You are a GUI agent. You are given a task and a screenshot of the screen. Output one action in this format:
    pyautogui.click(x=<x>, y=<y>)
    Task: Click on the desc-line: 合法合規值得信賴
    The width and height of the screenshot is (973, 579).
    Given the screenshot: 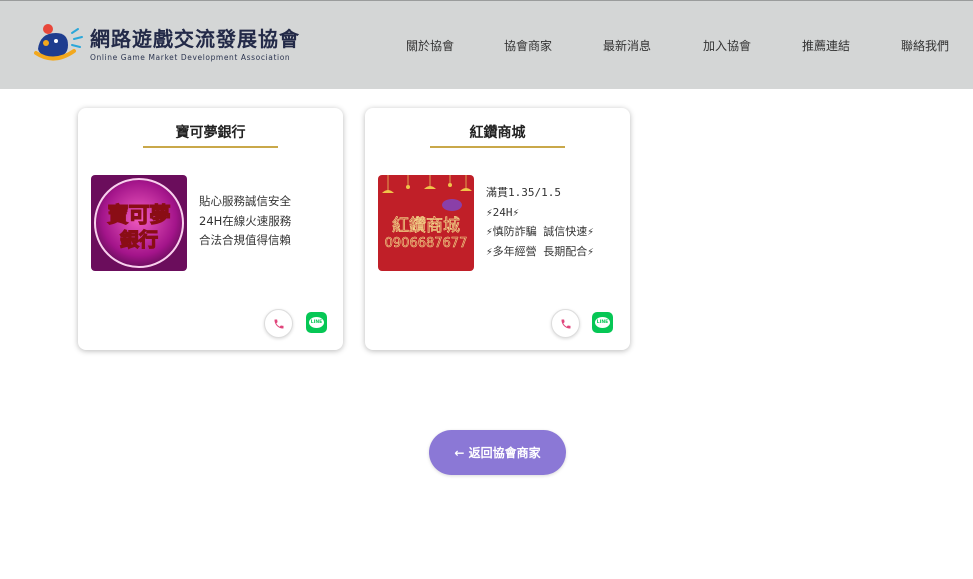 What is the action you would take?
    pyautogui.click(x=245, y=240)
    